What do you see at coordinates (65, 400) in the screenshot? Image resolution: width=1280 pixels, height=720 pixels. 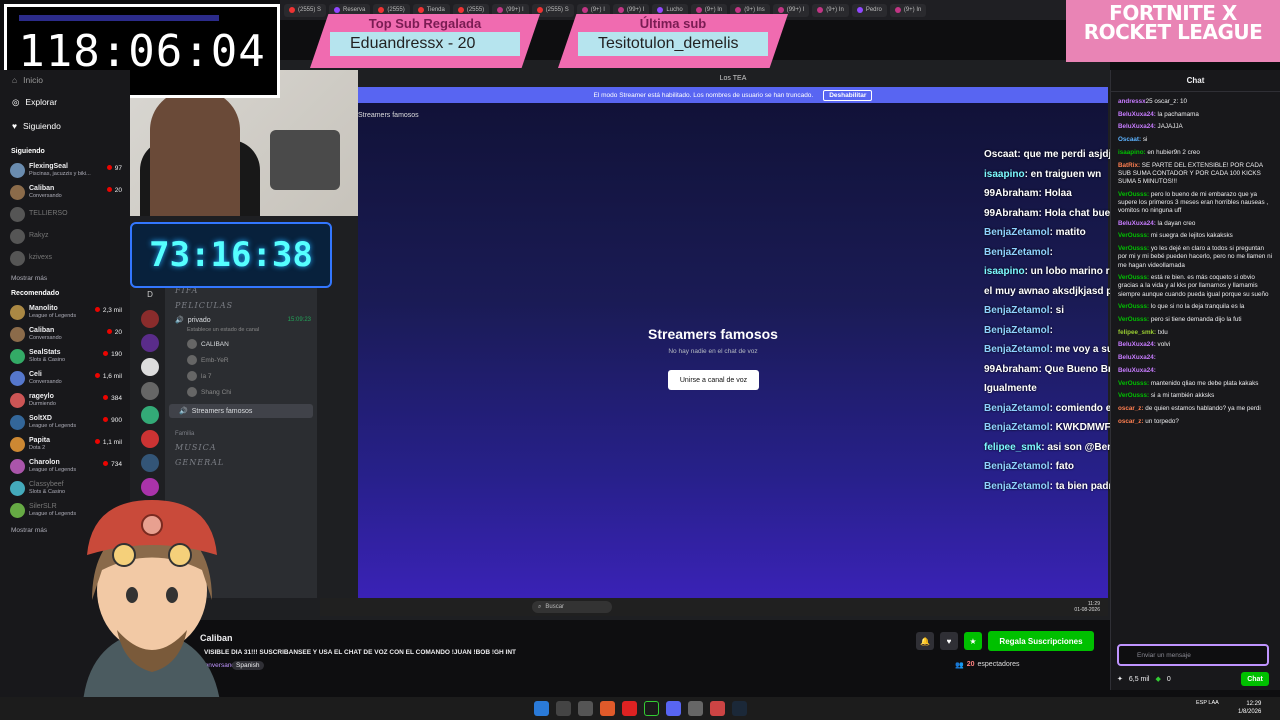 I see `sidebar-channel: rageylo Durmiendo 384` at bounding box center [65, 400].